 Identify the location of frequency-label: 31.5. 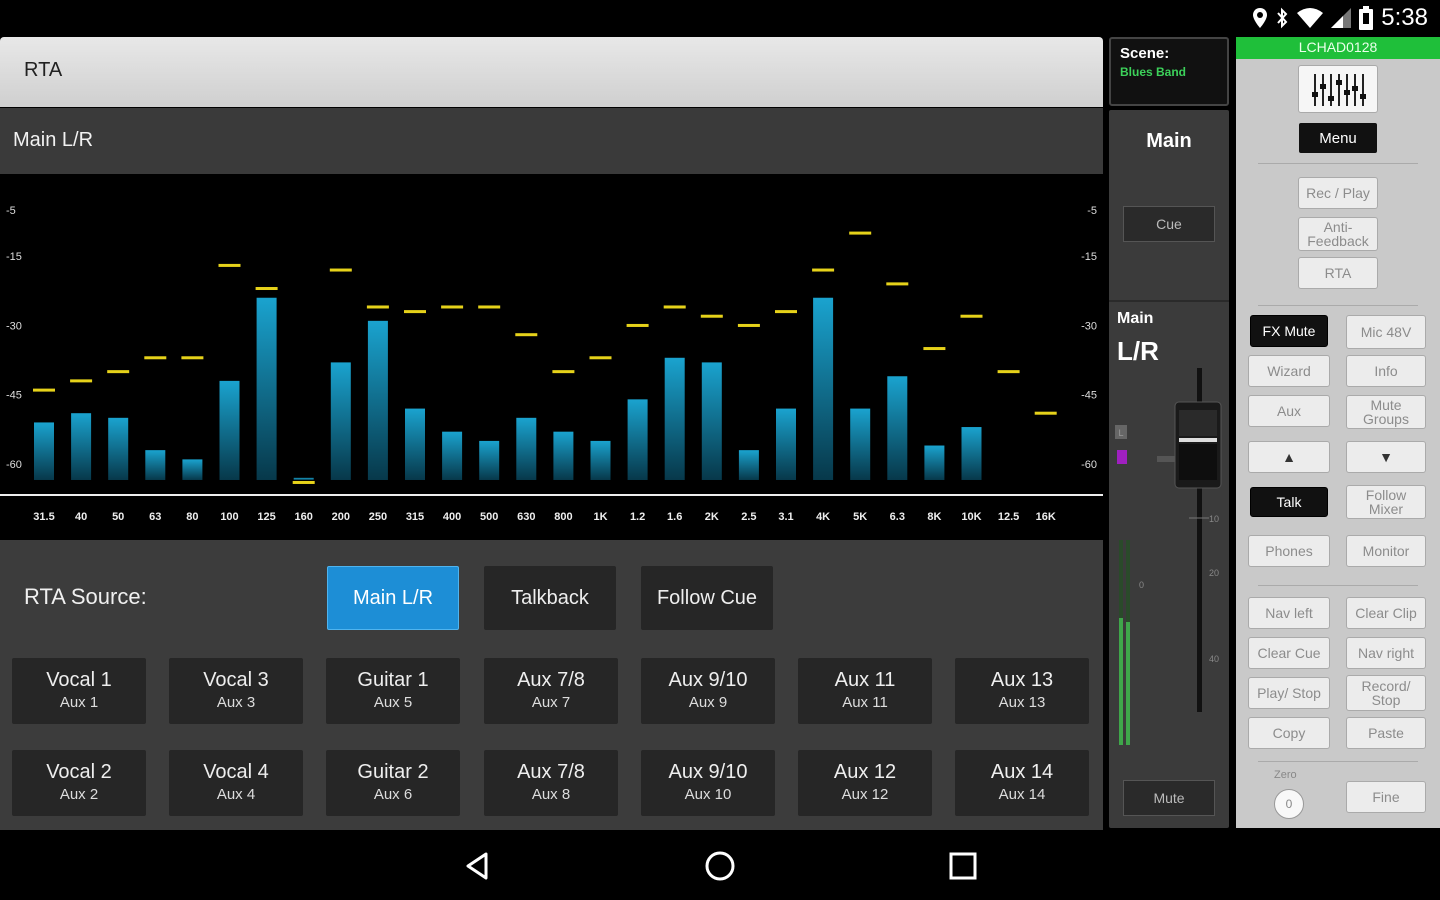
(43, 517).